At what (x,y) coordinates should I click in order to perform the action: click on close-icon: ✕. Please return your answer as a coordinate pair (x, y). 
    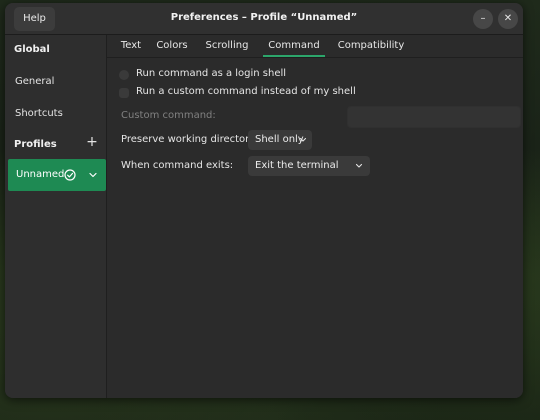
    Looking at the image, I should click on (508, 18).